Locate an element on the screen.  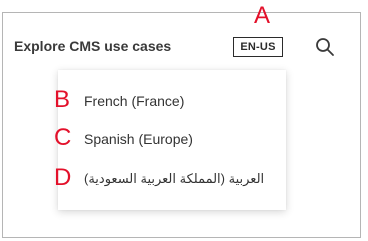
search-icon is located at coordinates (325, 47).